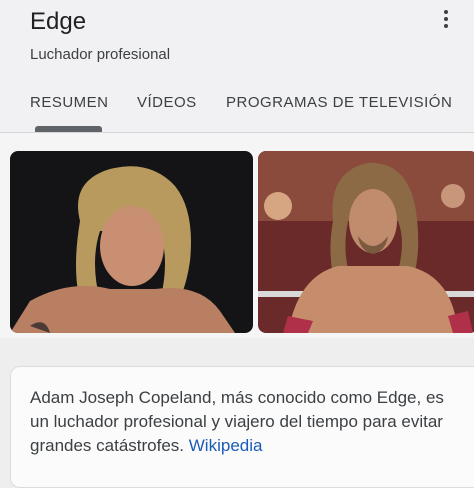  What do you see at coordinates (58, 21) in the screenshot?
I see `entity-title: Edge` at bounding box center [58, 21].